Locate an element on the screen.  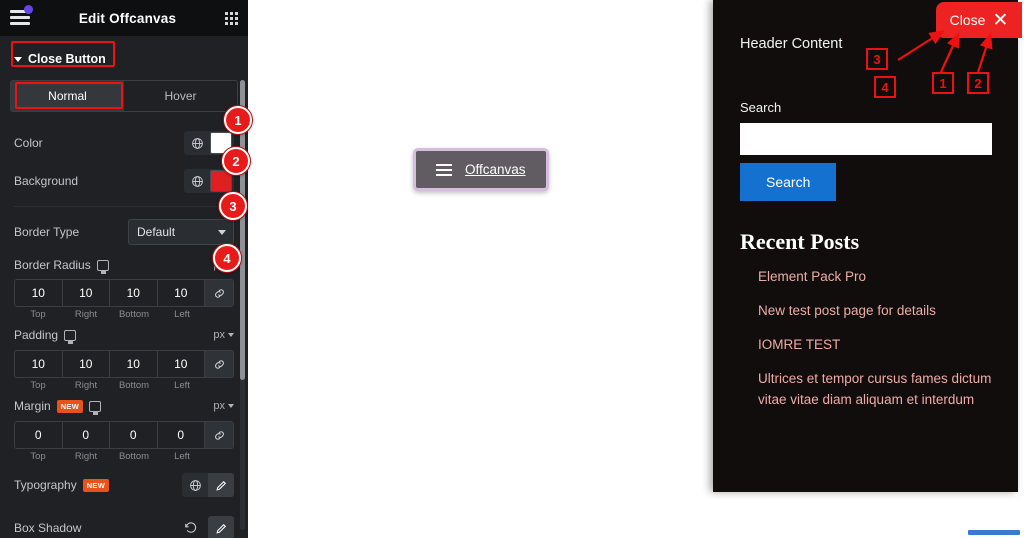
background-control-group is located at coordinates (209, 181).